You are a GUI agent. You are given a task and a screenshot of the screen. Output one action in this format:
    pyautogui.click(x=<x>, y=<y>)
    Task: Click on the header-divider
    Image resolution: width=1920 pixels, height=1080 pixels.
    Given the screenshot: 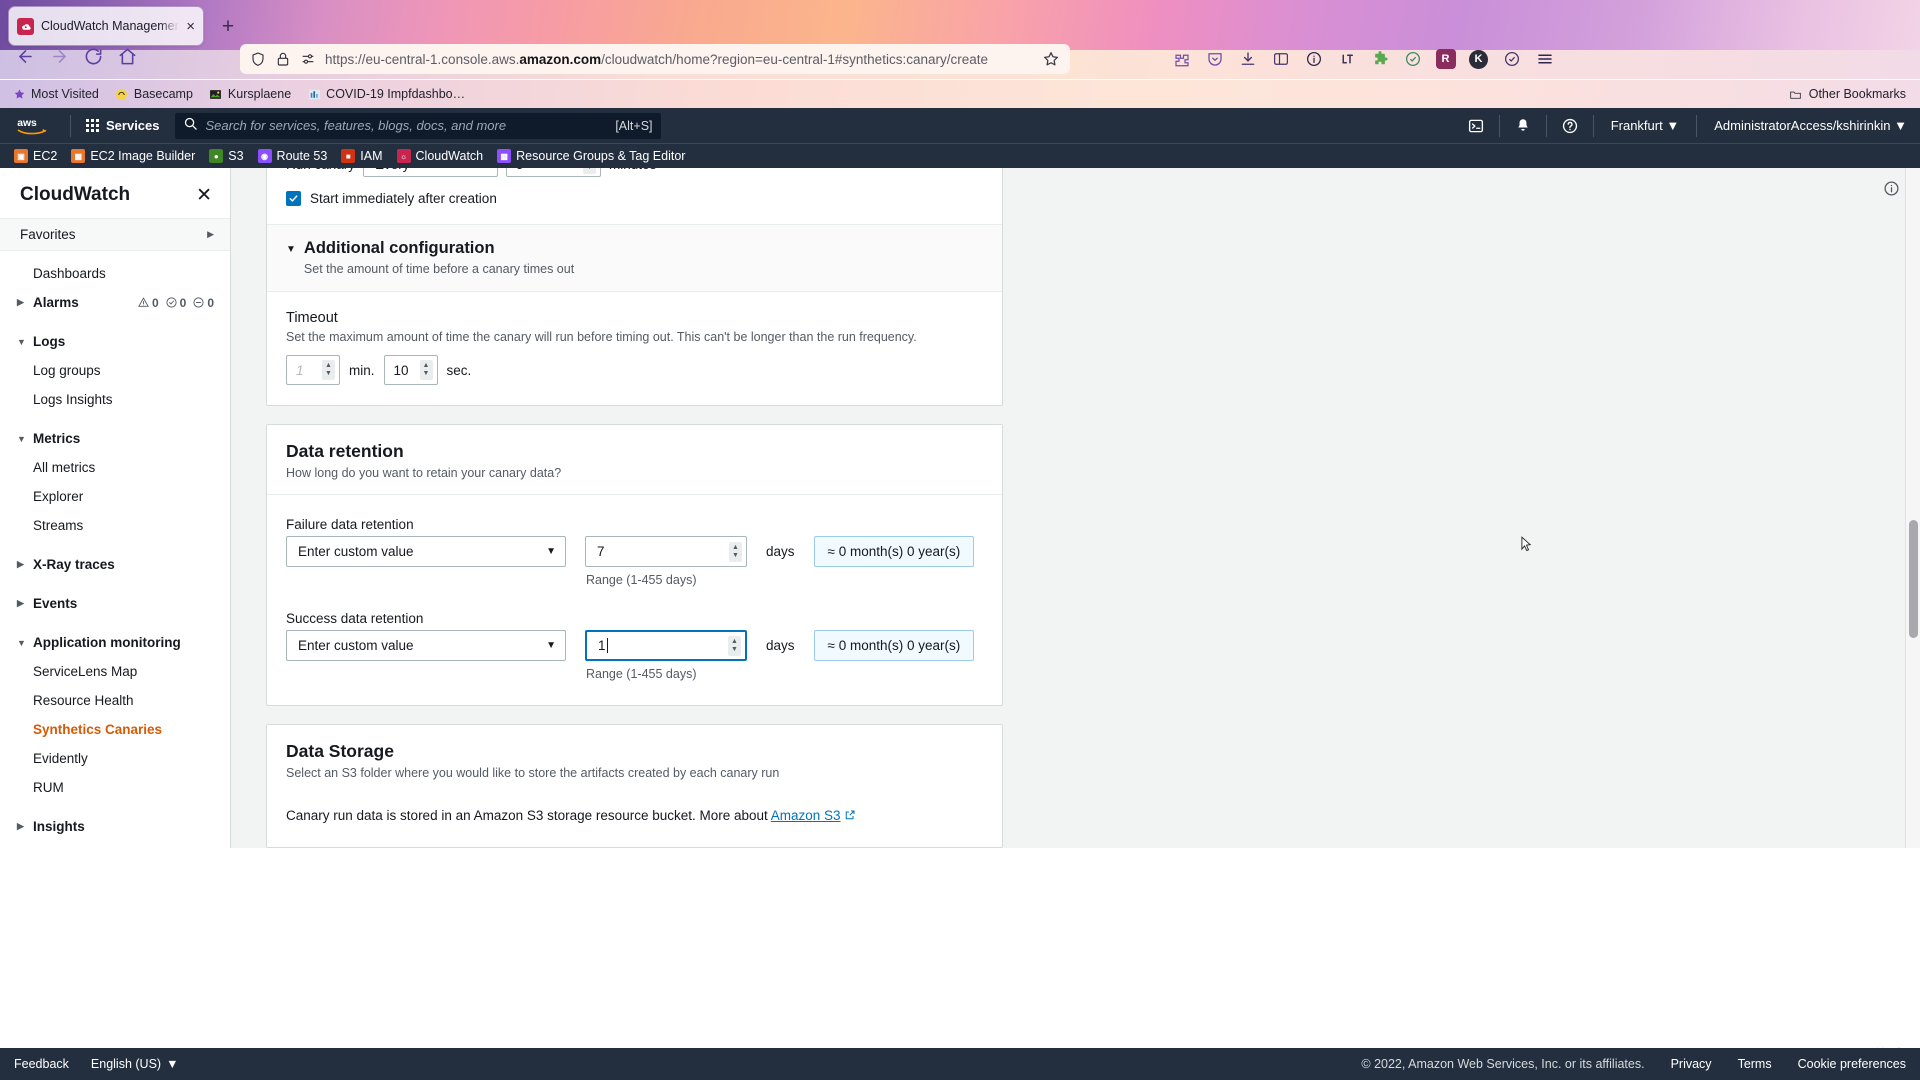 What is the action you would take?
    pyautogui.click(x=1546, y=125)
    